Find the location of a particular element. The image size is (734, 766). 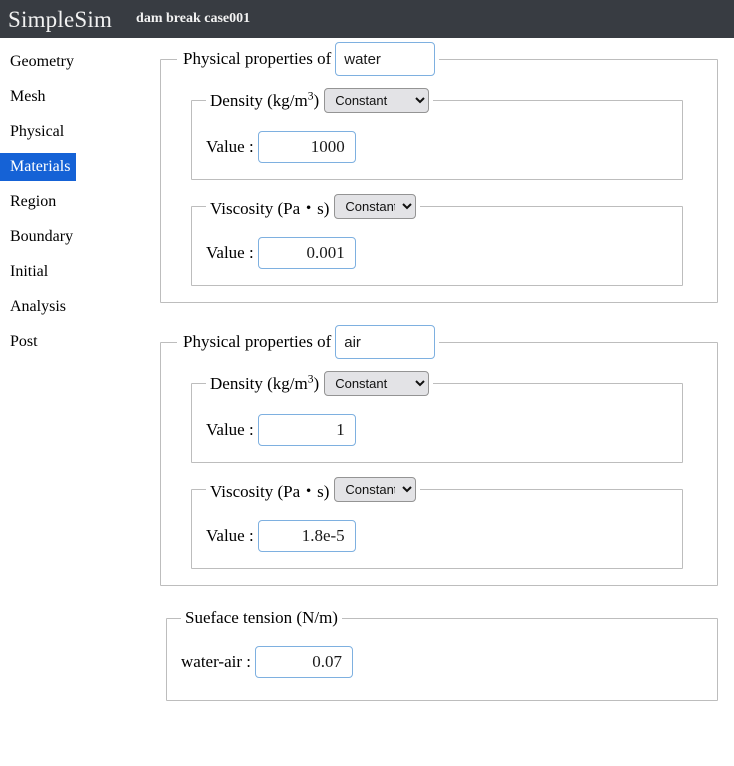

sidebar-row: Post is located at coordinates (80, 345).